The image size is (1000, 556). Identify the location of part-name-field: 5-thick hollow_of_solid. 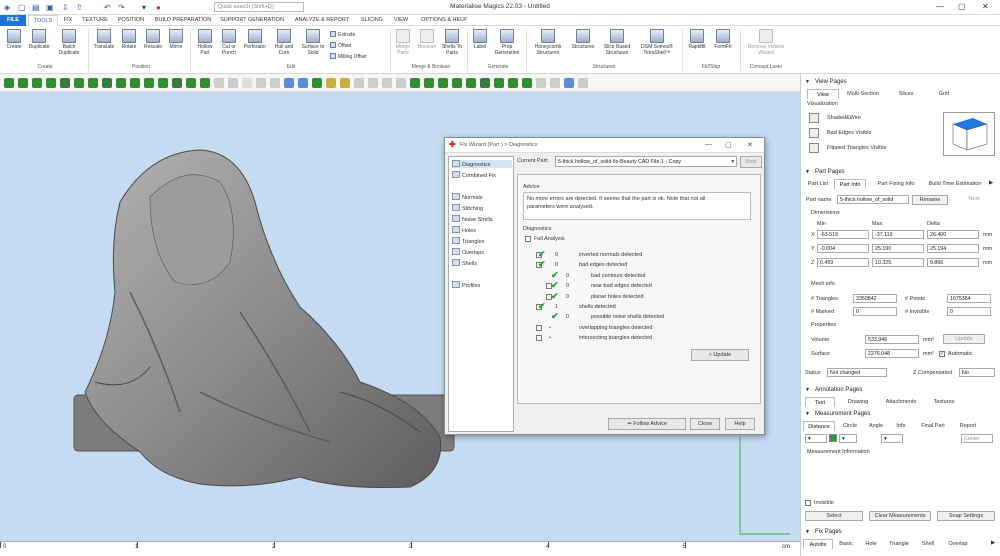
(873, 199).